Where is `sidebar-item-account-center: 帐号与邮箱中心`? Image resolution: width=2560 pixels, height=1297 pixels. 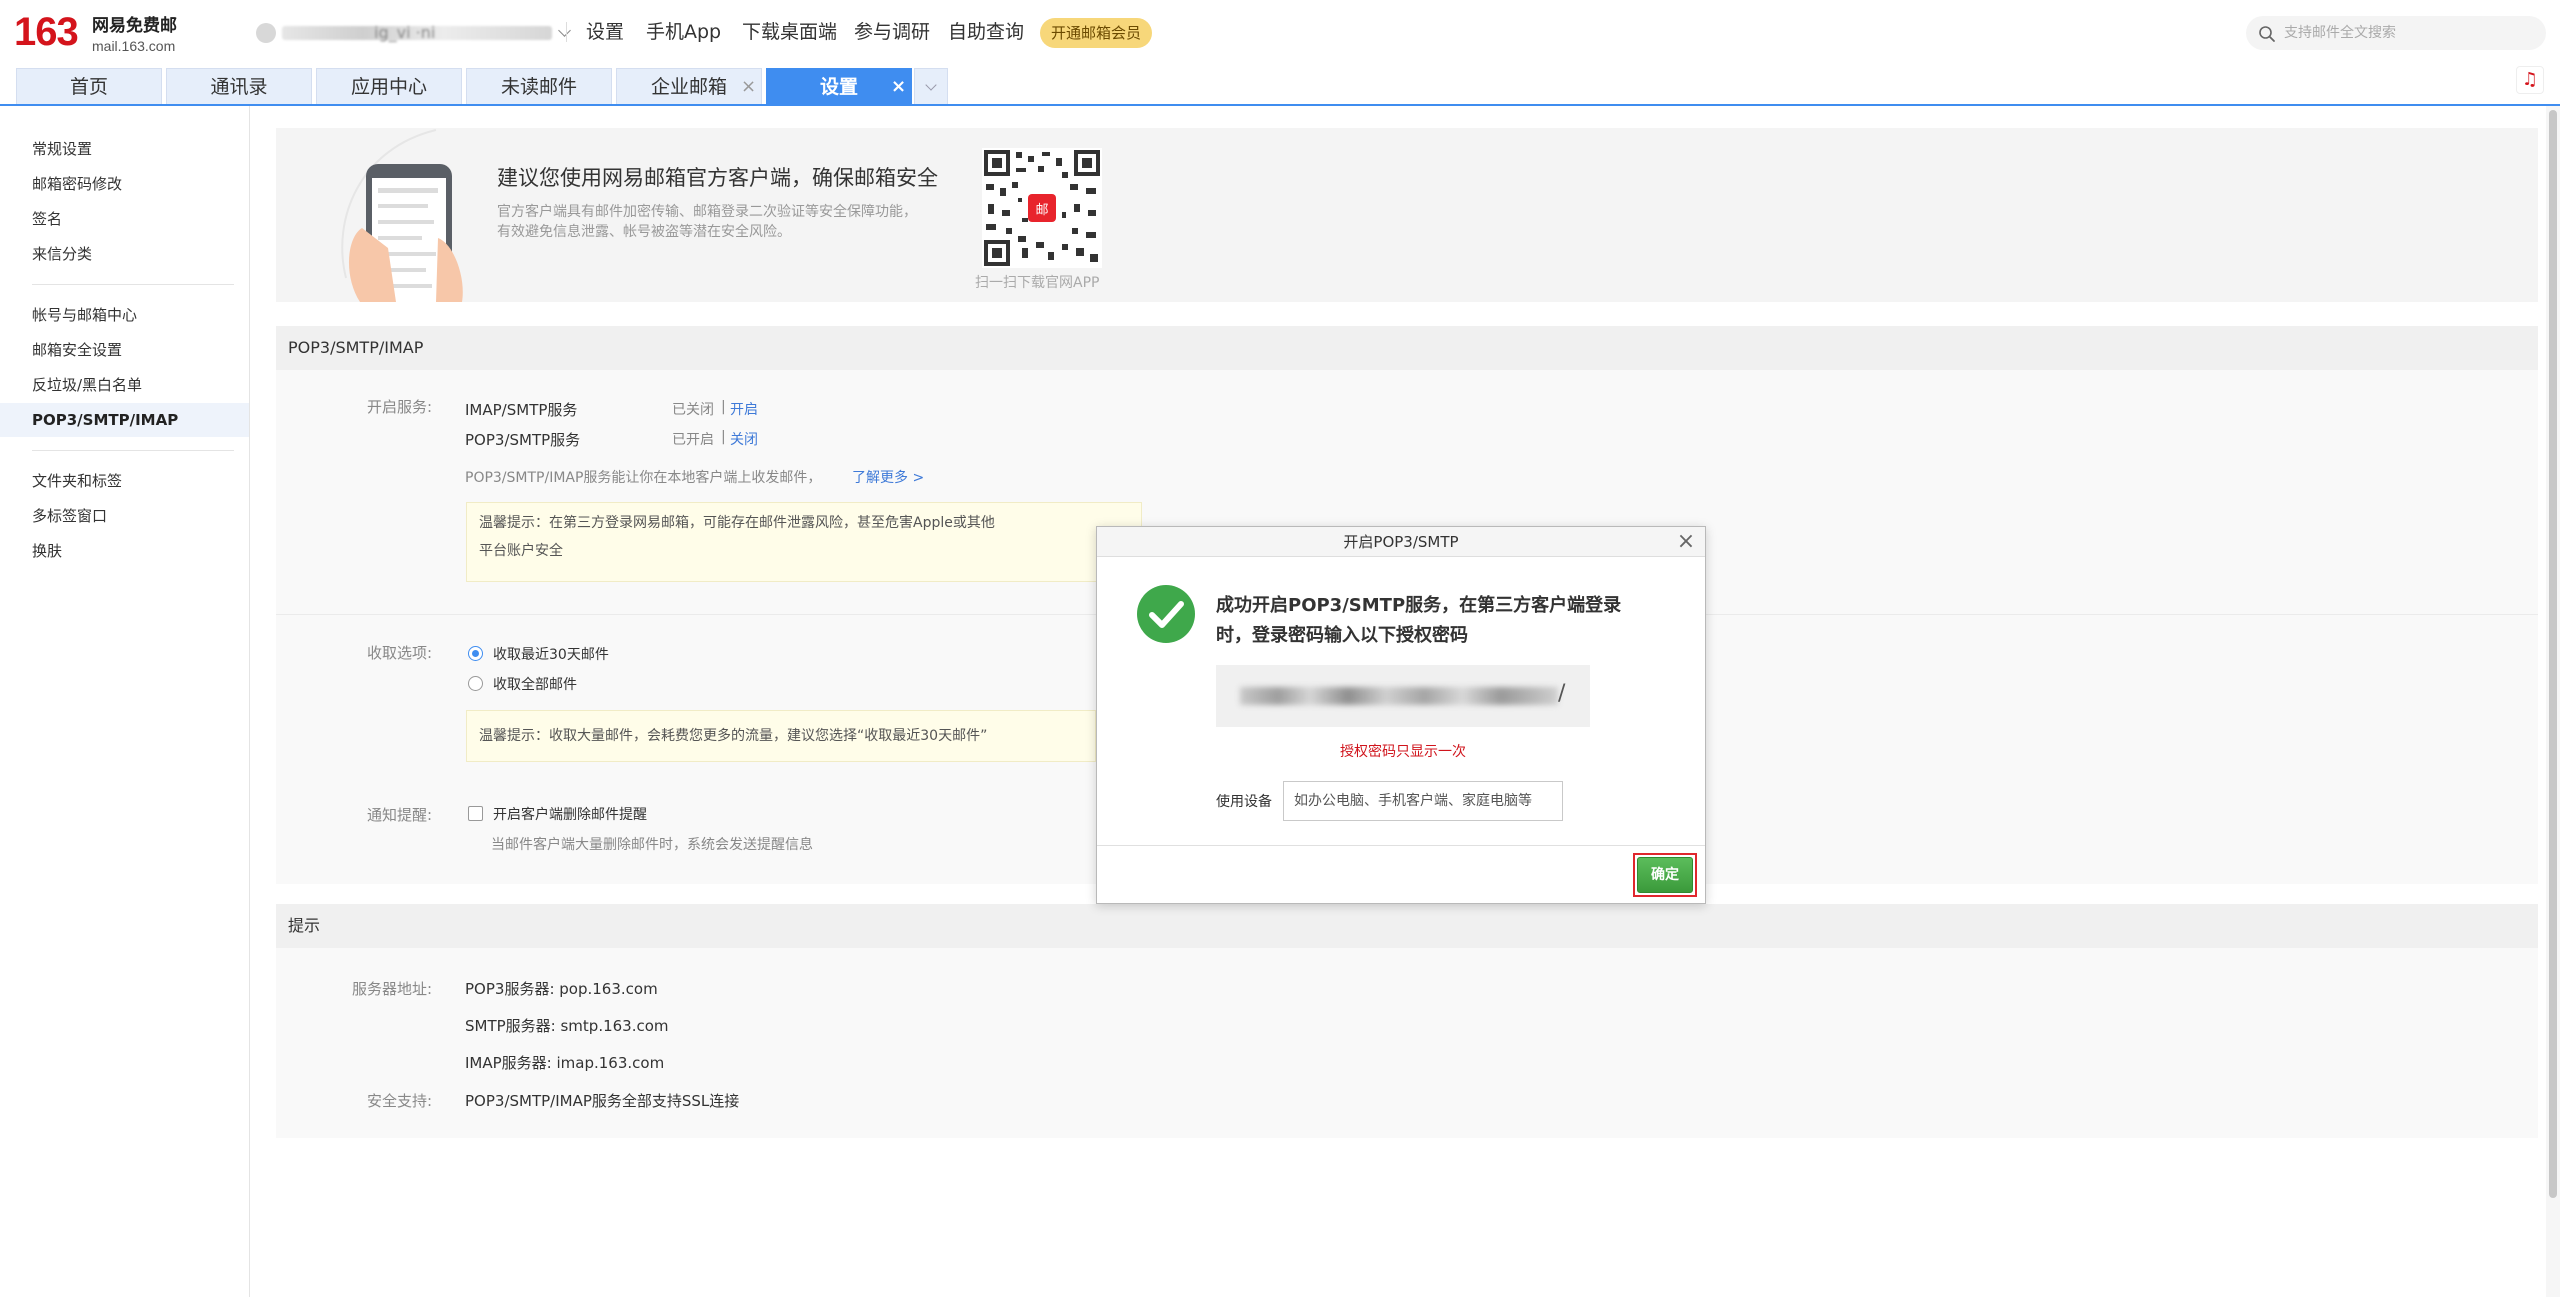 sidebar-item-account-center: 帐号与邮箱中心 is located at coordinates (124, 315).